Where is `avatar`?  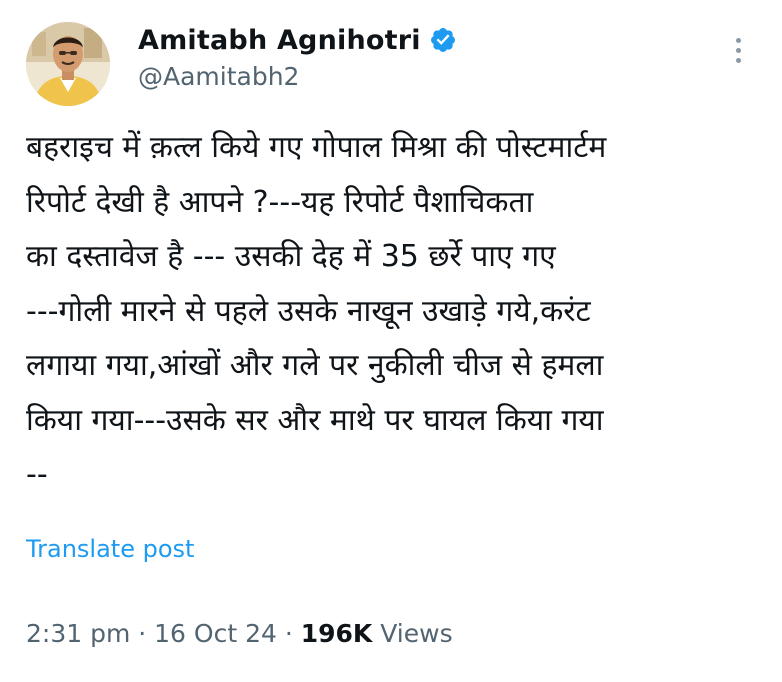
avatar is located at coordinates (68, 64).